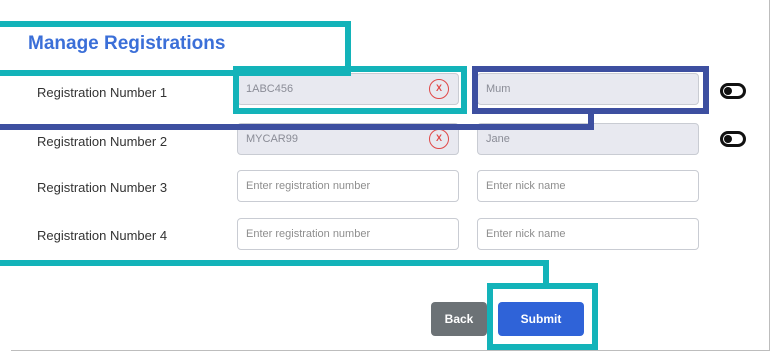 This screenshot has width=771, height=352. What do you see at coordinates (102, 187) in the screenshot?
I see `row-label-3: Registration Number 3` at bounding box center [102, 187].